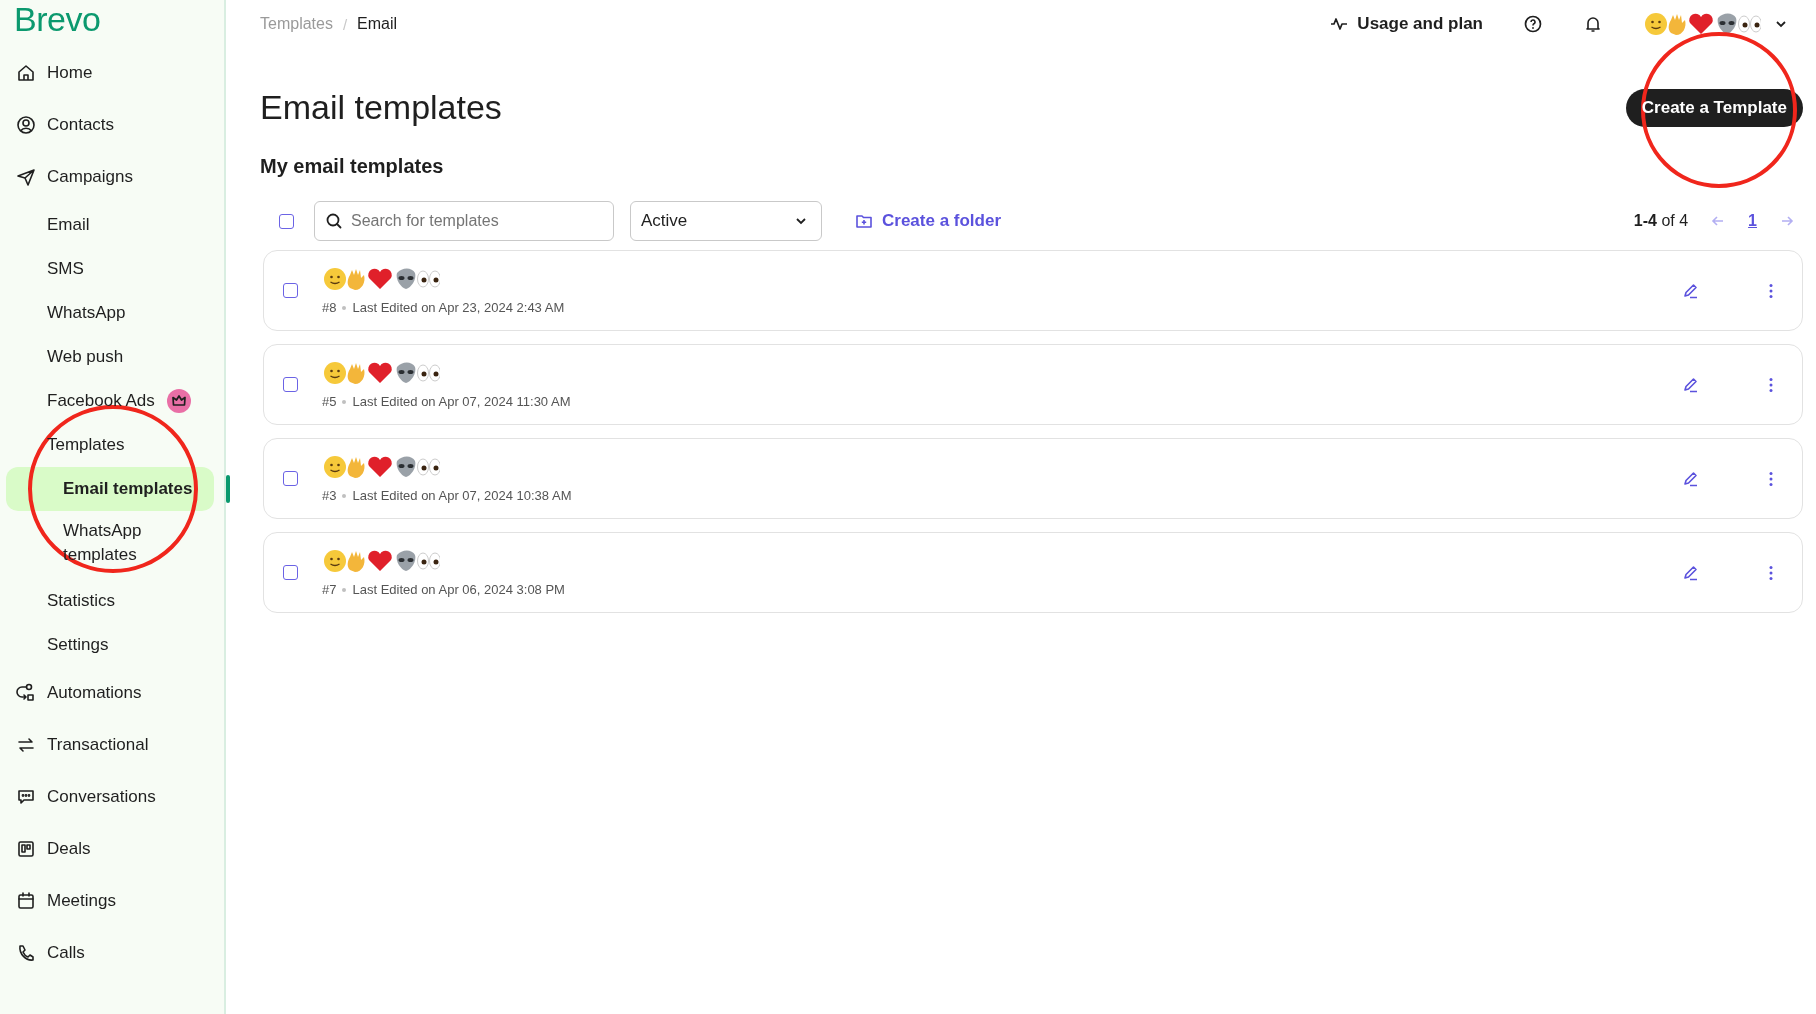 The image size is (1816, 1014). What do you see at coordinates (928, 221) in the screenshot?
I see `create-folder-link: Create a folder` at bounding box center [928, 221].